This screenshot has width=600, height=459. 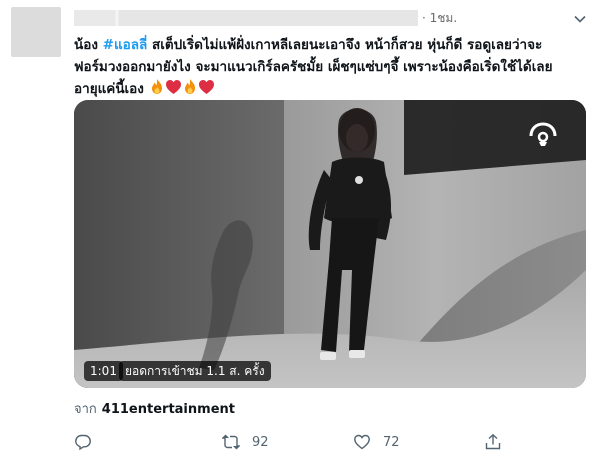 I want to click on heart-outline-icon, so click(x=362, y=442).